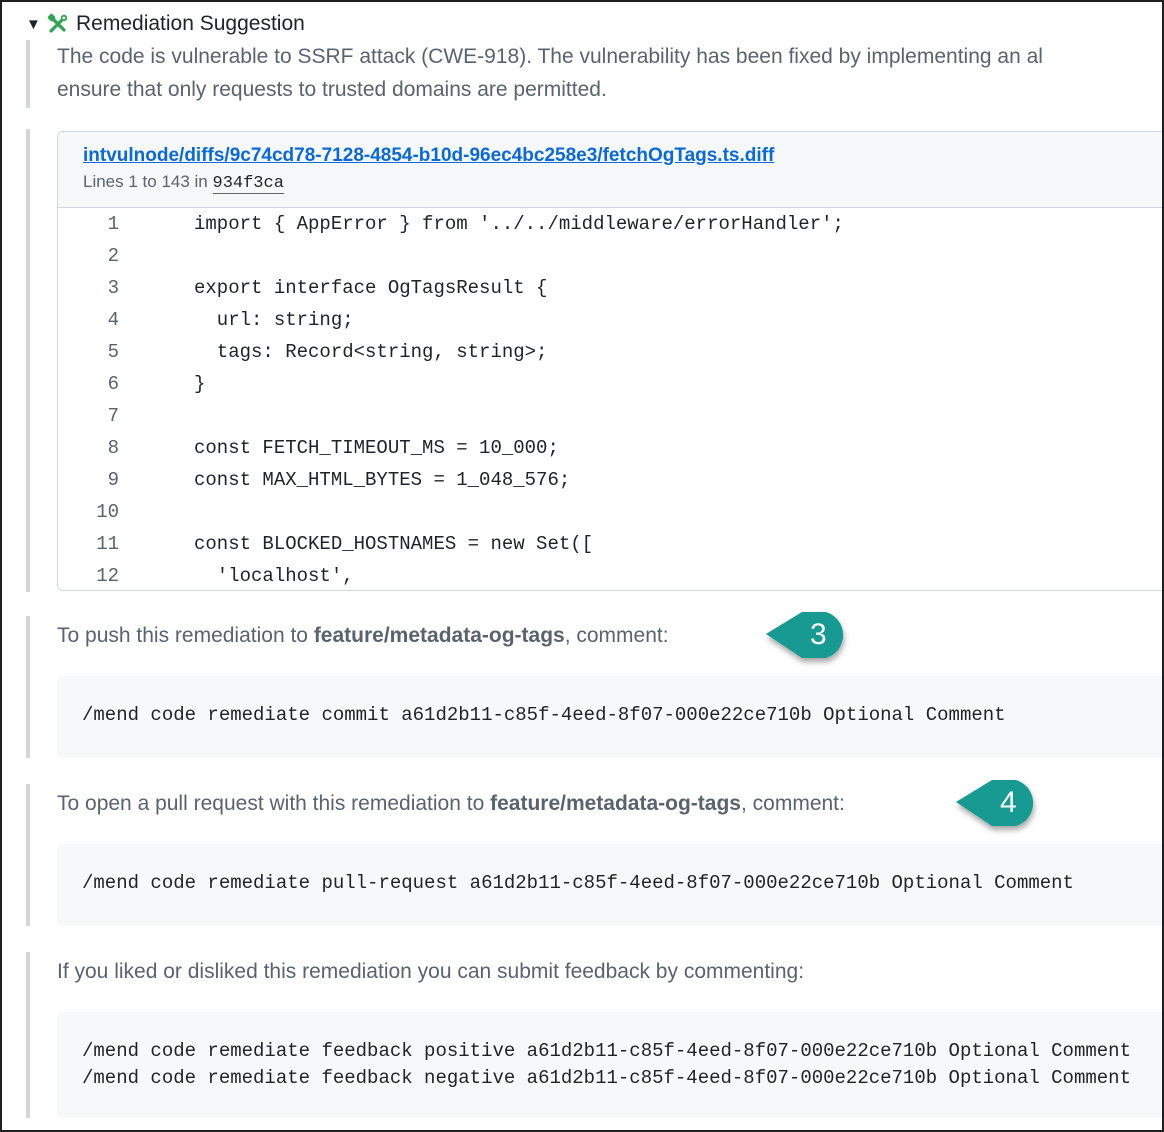 This screenshot has height=1132, width=1164. What do you see at coordinates (190, 23) in the screenshot?
I see `summary-title: Remediation Suggestion` at bounding box center [190, 23].